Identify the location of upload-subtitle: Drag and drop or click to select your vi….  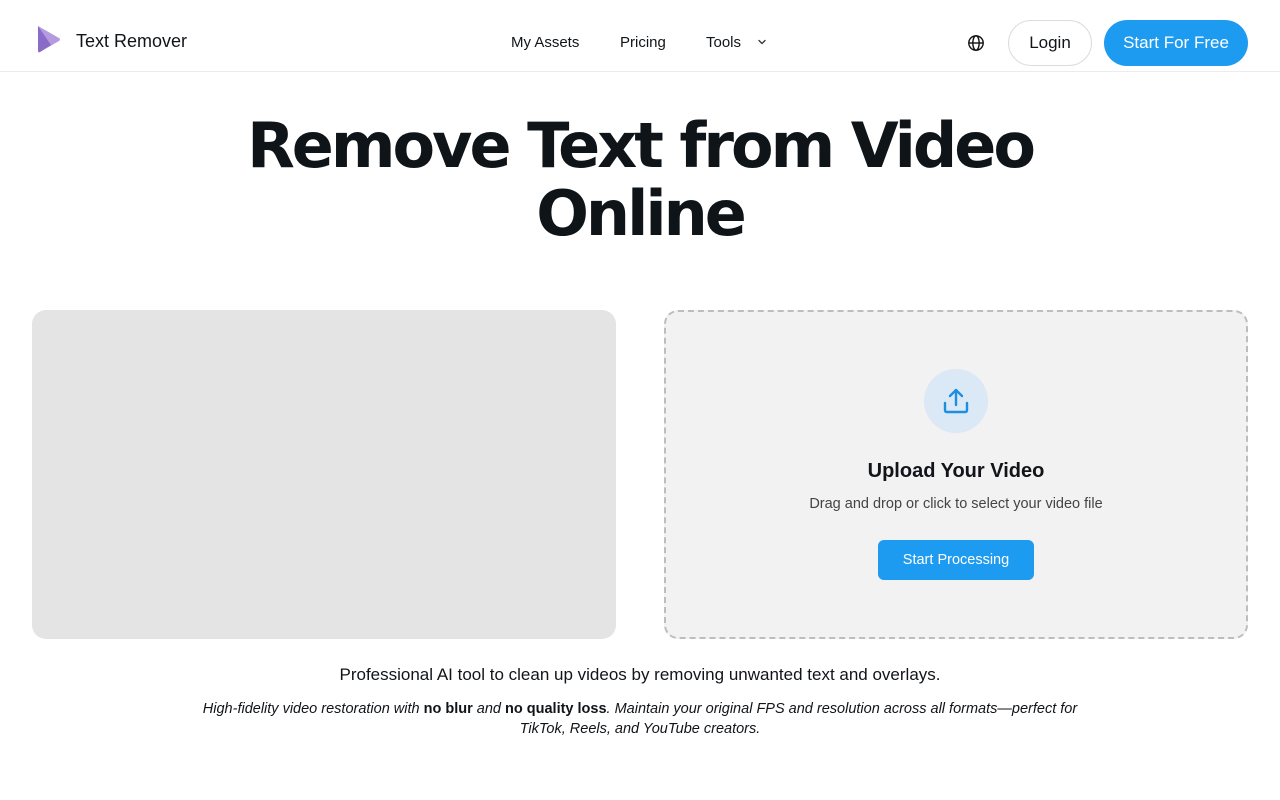
(956, 504).